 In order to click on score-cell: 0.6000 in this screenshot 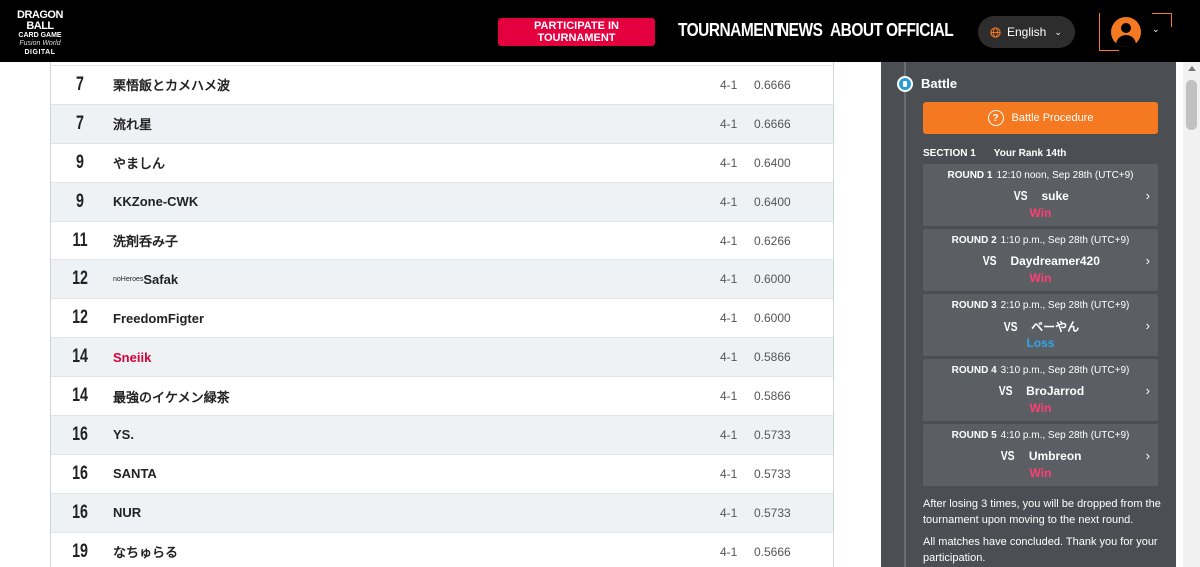, I will do `click(772, 318)`.